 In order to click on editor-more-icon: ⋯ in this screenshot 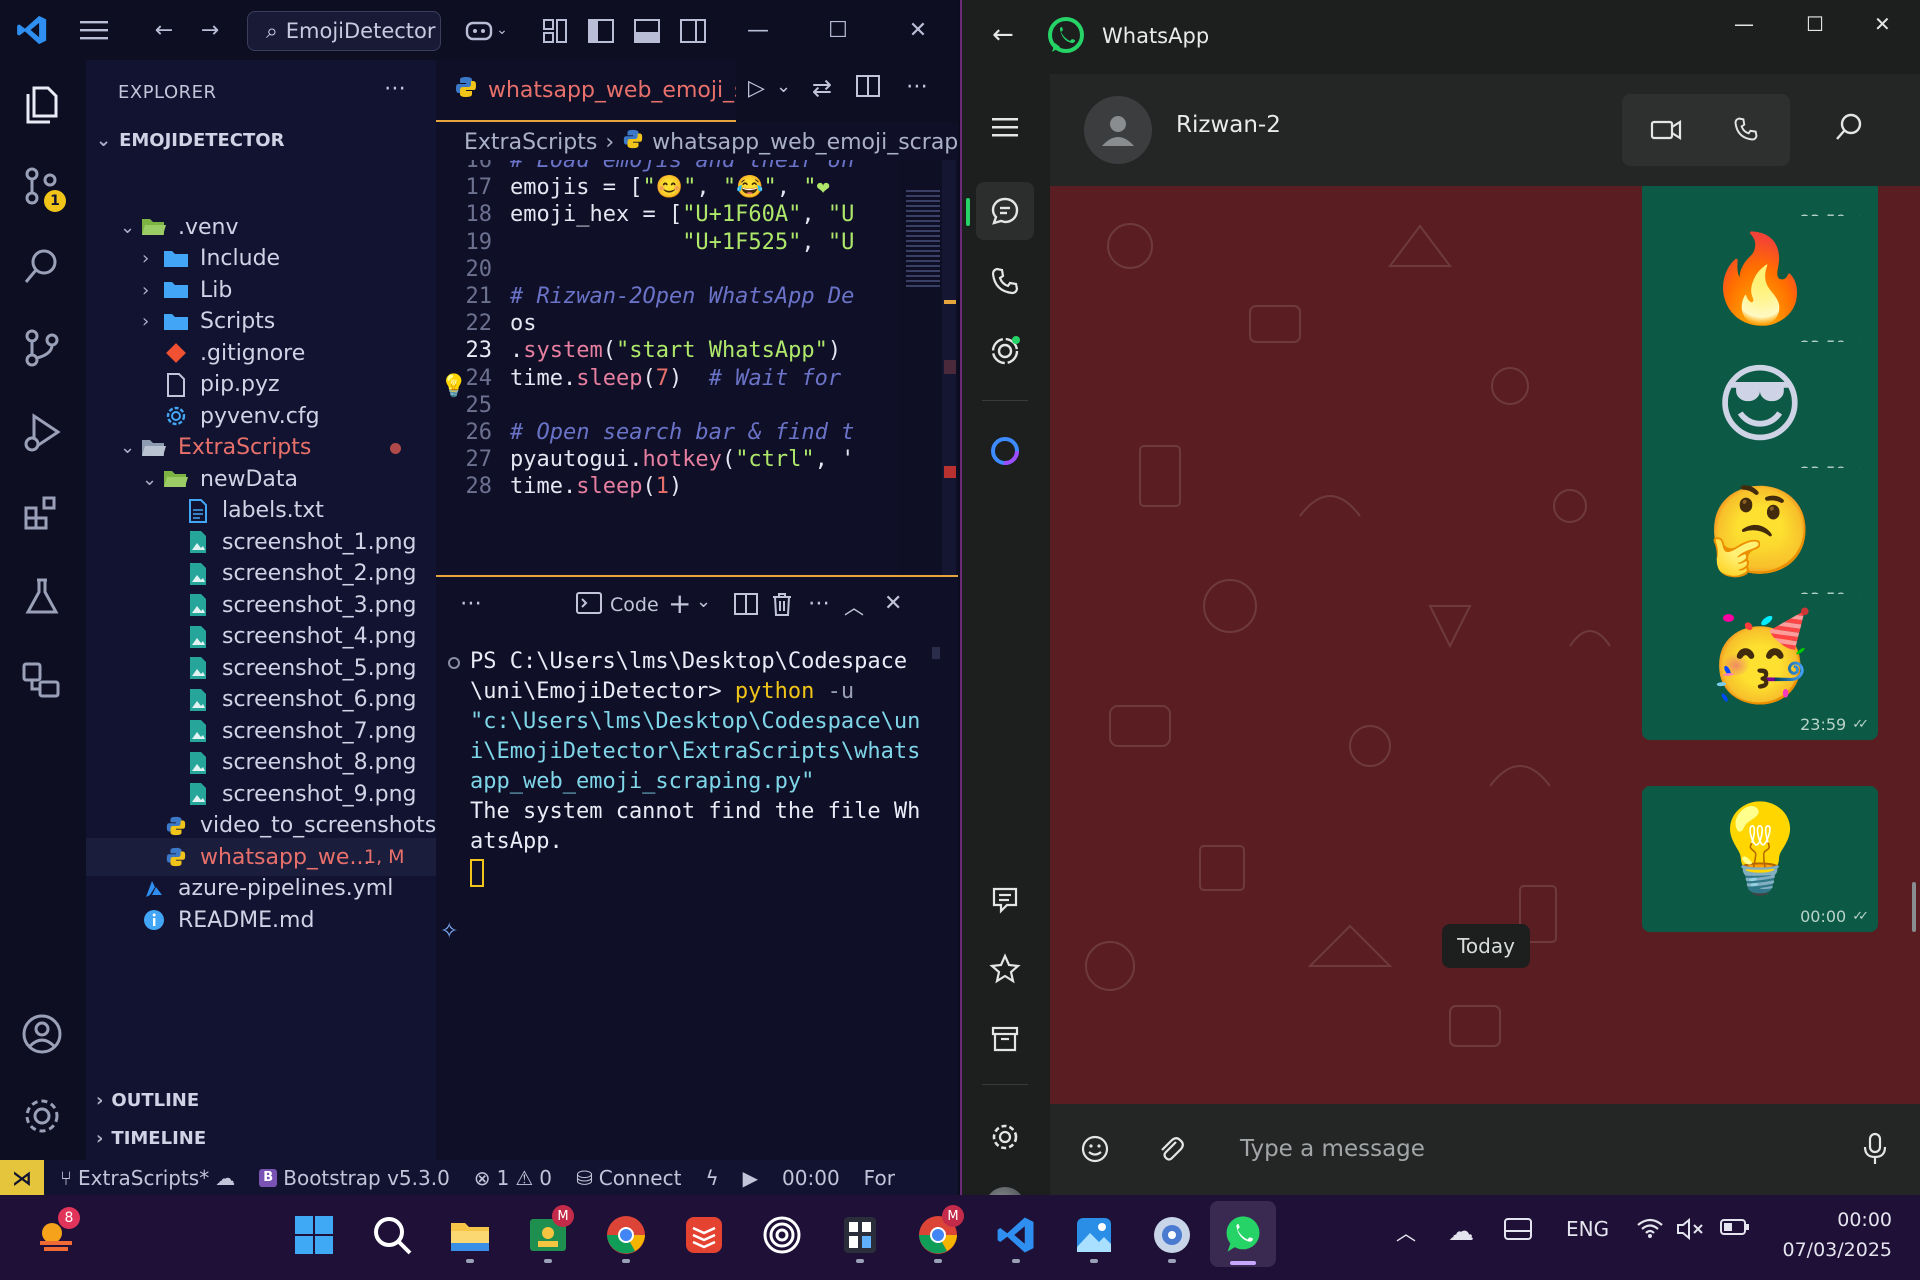, I will do `click(917, 86)`.